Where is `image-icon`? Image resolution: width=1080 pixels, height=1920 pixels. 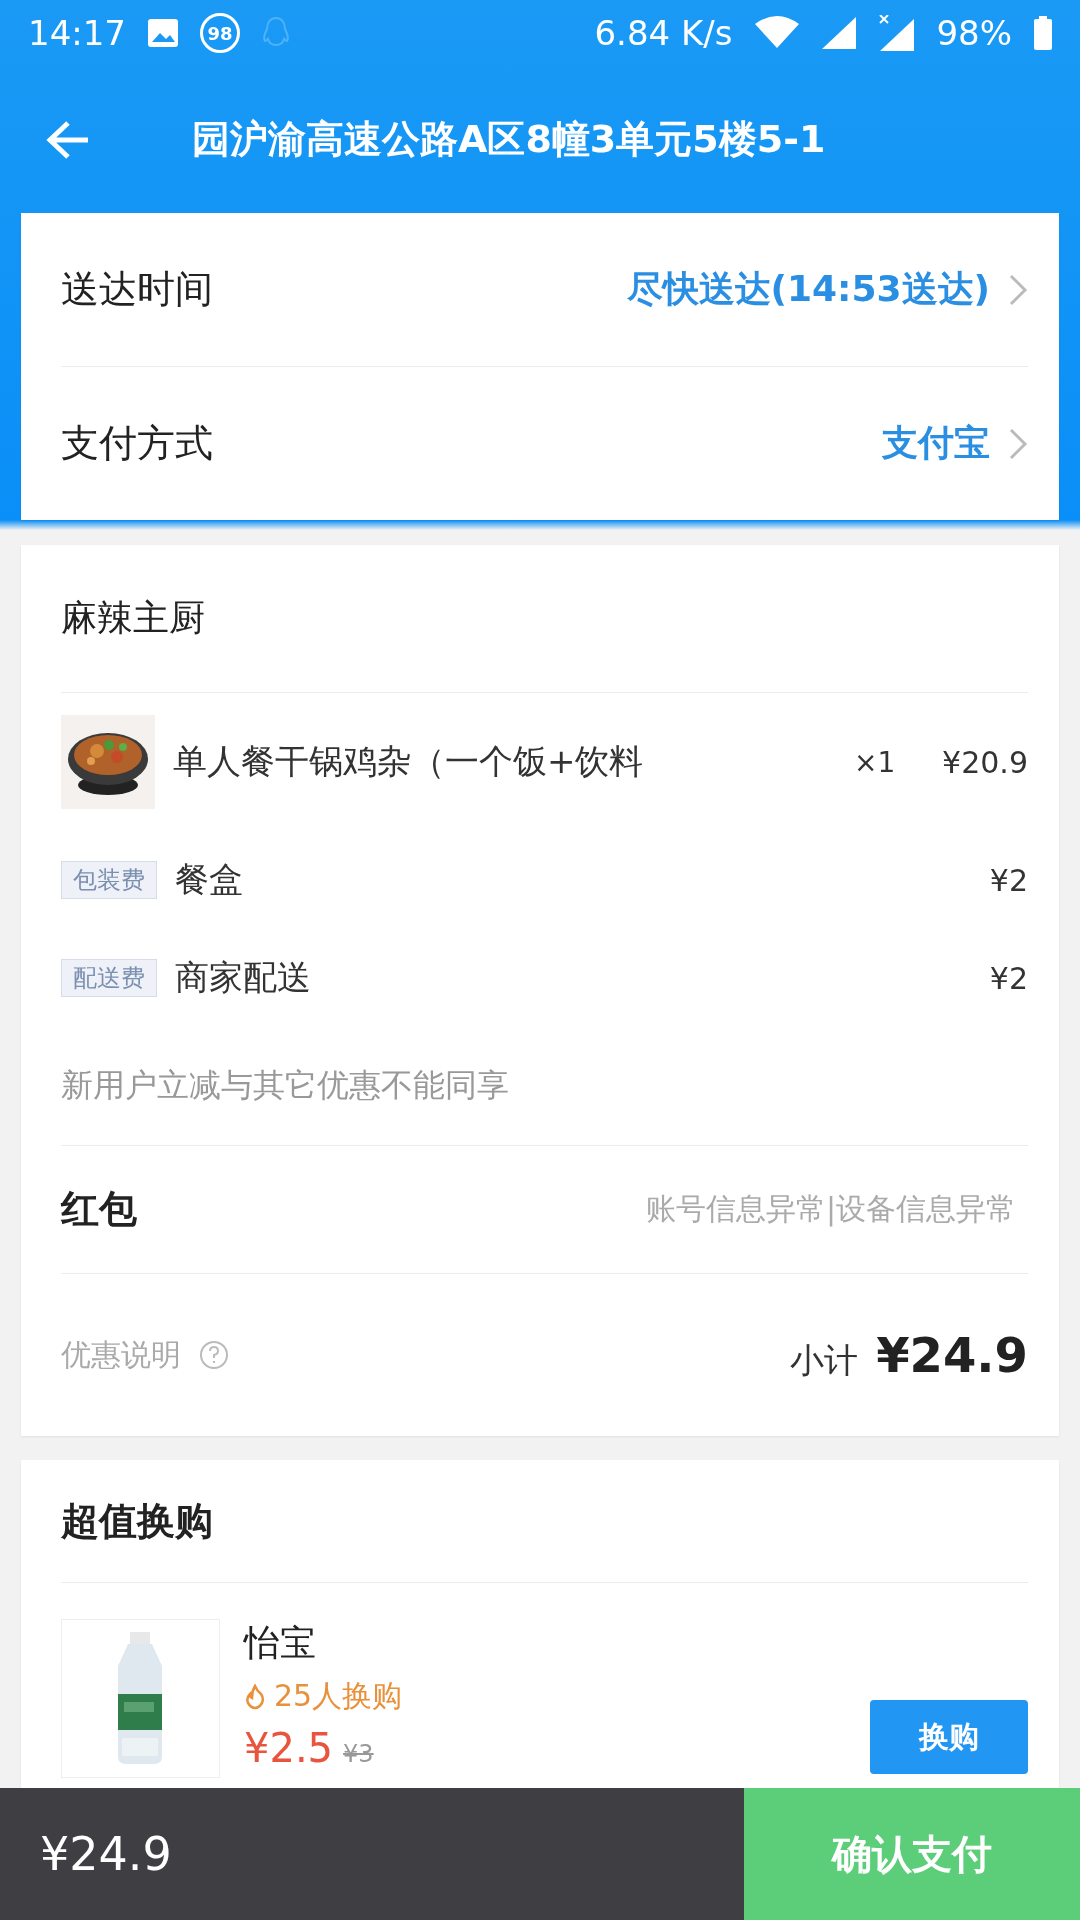 image-icon is located at coordinates (163, 33).